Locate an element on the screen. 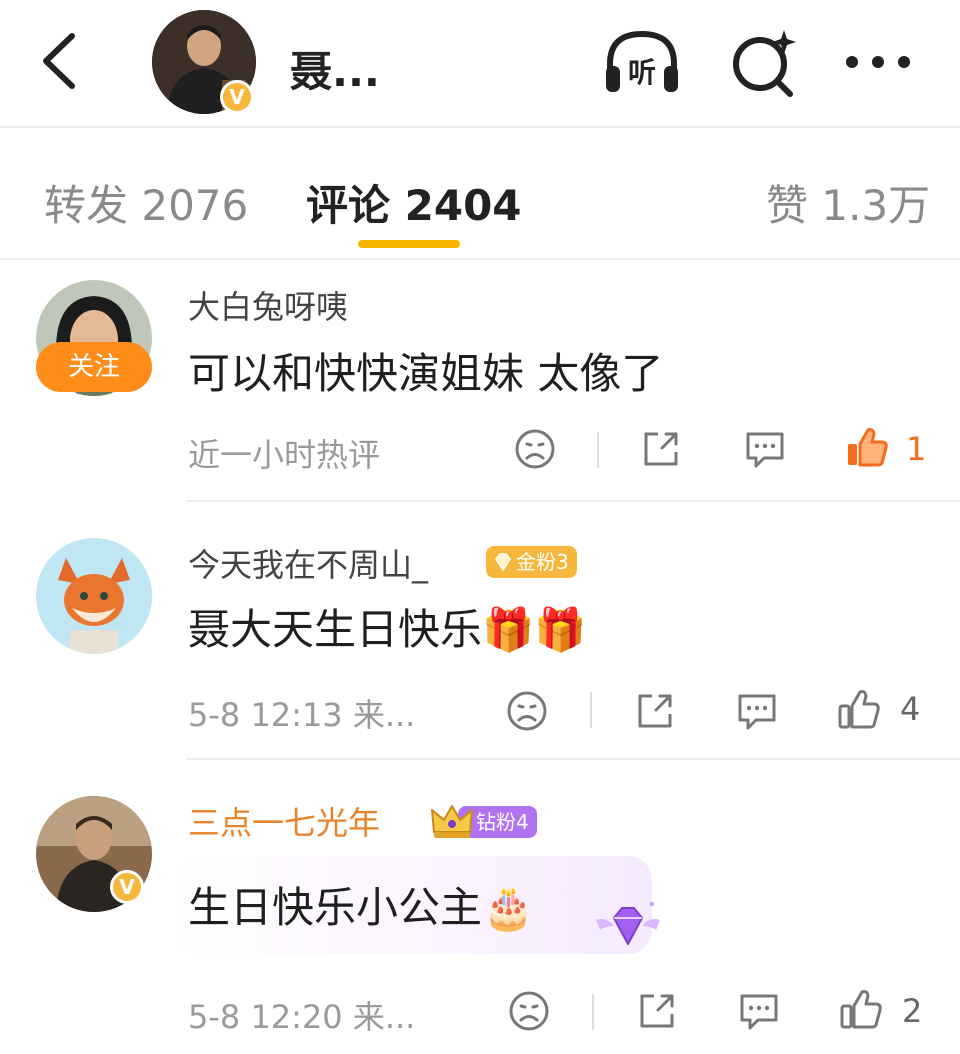 The height and width of the screenshot is (1054, 960). tab-comments: 评论 2404 is located at coordinates (414, 202).